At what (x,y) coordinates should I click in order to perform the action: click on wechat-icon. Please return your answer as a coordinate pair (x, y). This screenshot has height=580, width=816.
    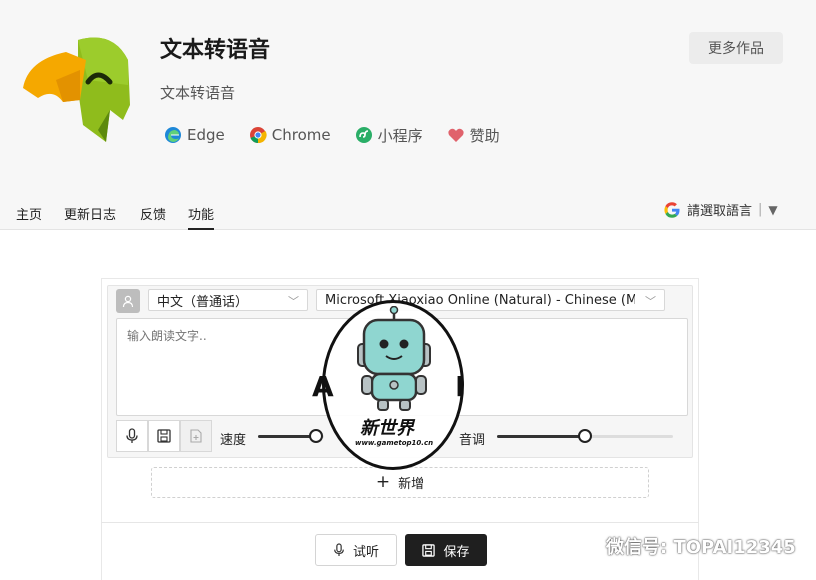
    Looking at the image, I should click on (586, 546).